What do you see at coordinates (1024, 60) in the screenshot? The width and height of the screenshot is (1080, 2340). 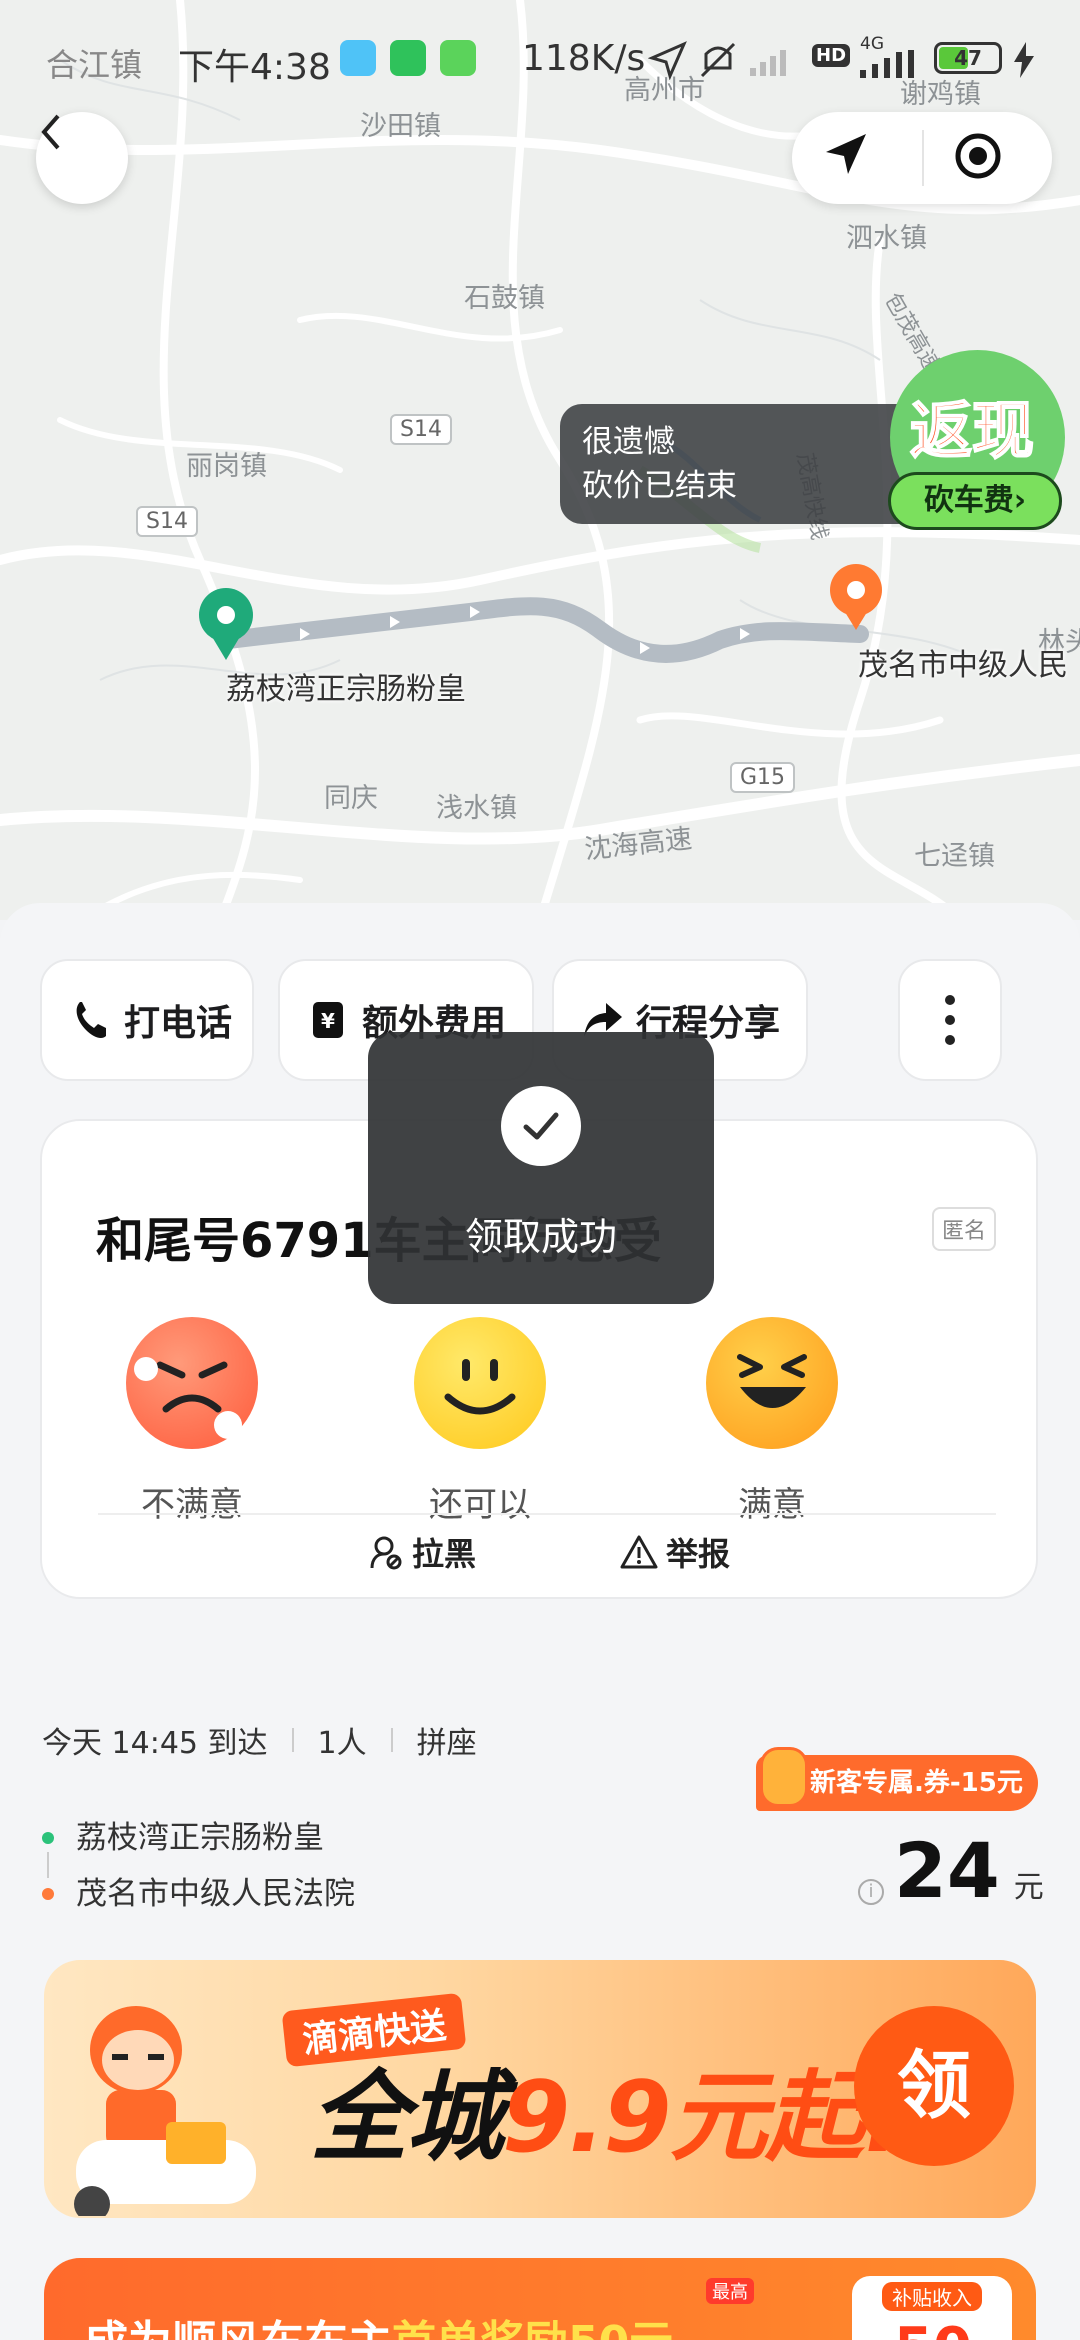 I see `charging-icon` at bounding box center [1024, 60].